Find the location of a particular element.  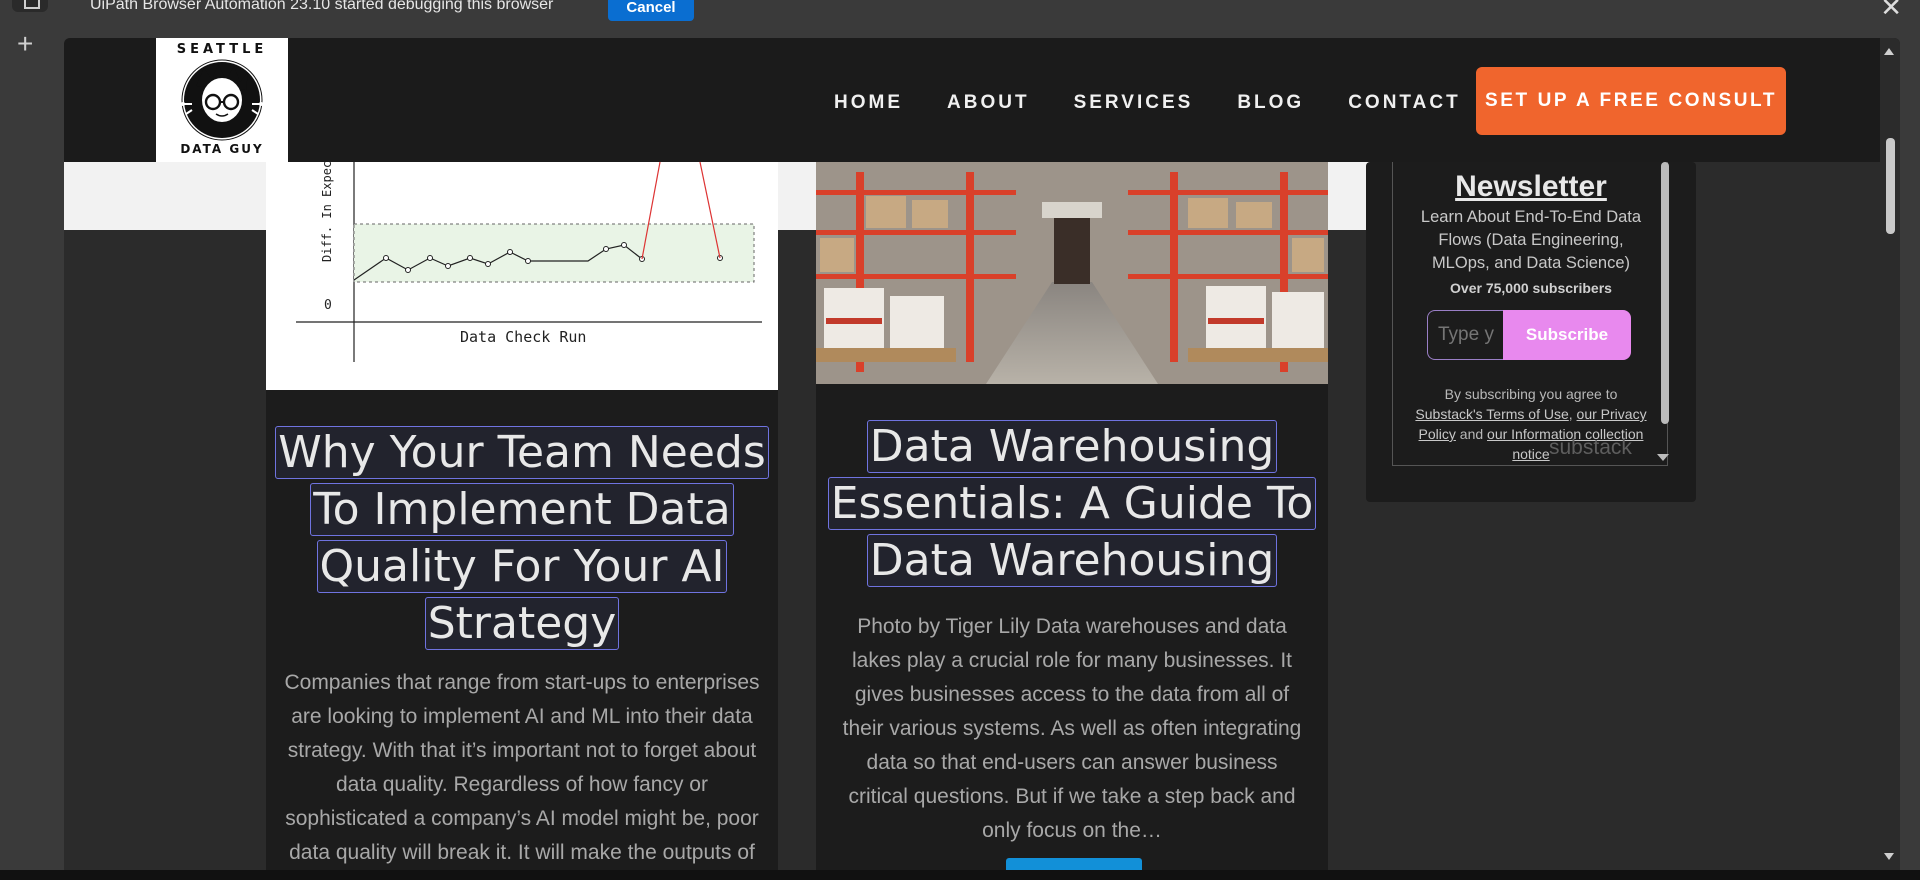

legal-and: and is located at coordinates (1471, 434).